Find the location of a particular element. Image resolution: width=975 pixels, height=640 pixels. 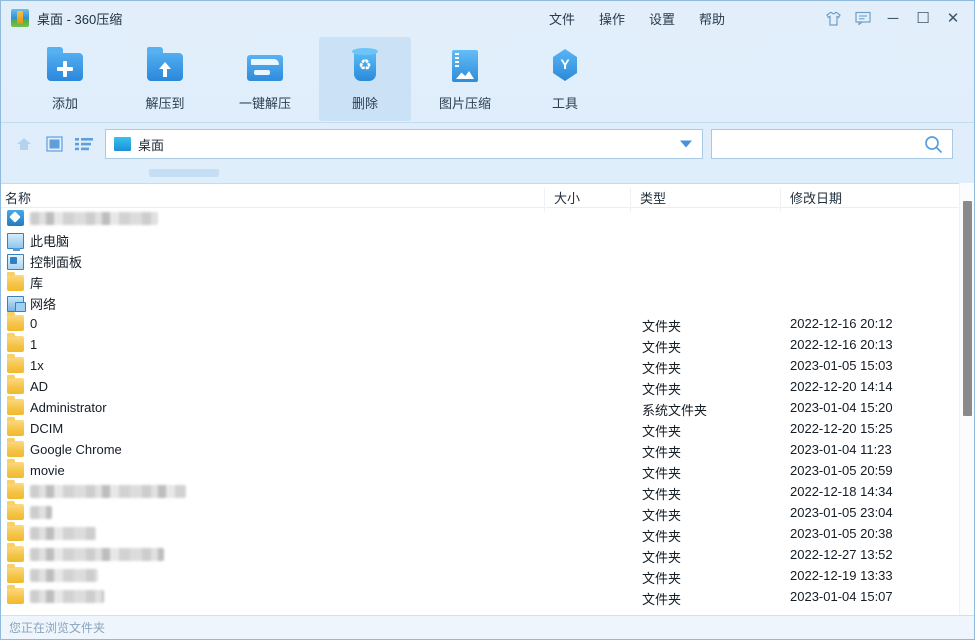

table-row: AD 文件夹 2022-12-20 14:14 is located at coordinates (487, 386).